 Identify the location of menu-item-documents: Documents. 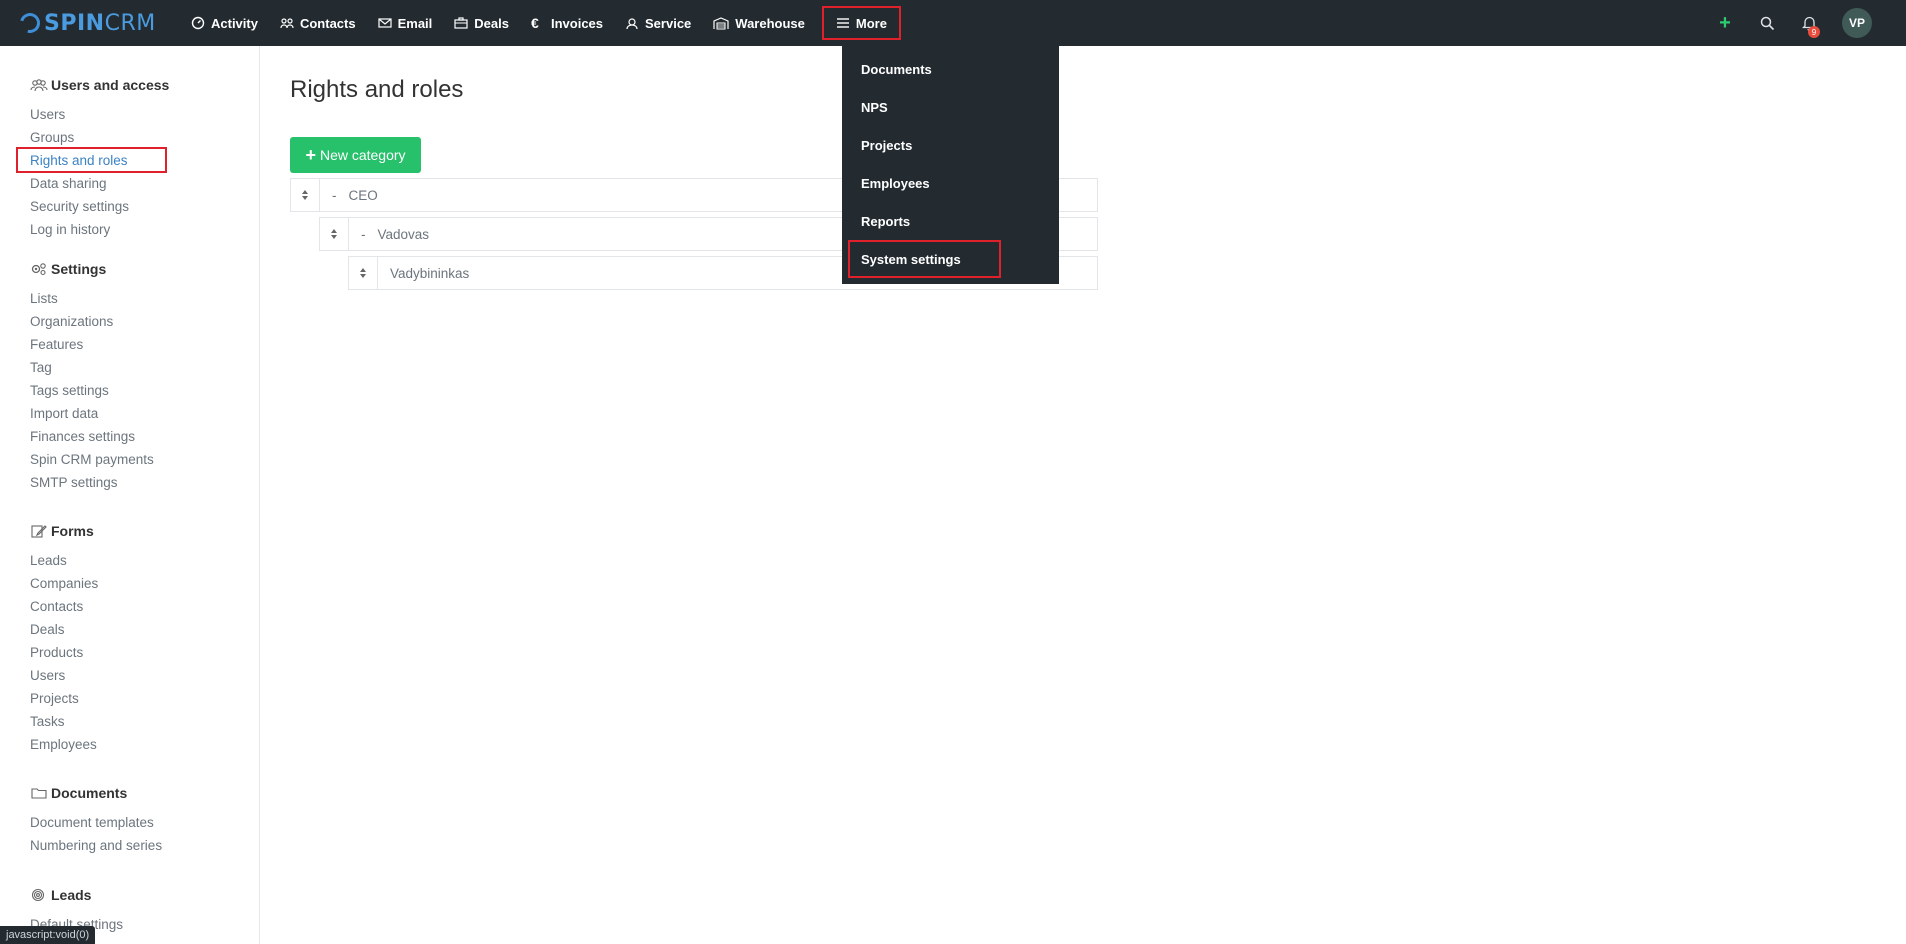
(896, 69).